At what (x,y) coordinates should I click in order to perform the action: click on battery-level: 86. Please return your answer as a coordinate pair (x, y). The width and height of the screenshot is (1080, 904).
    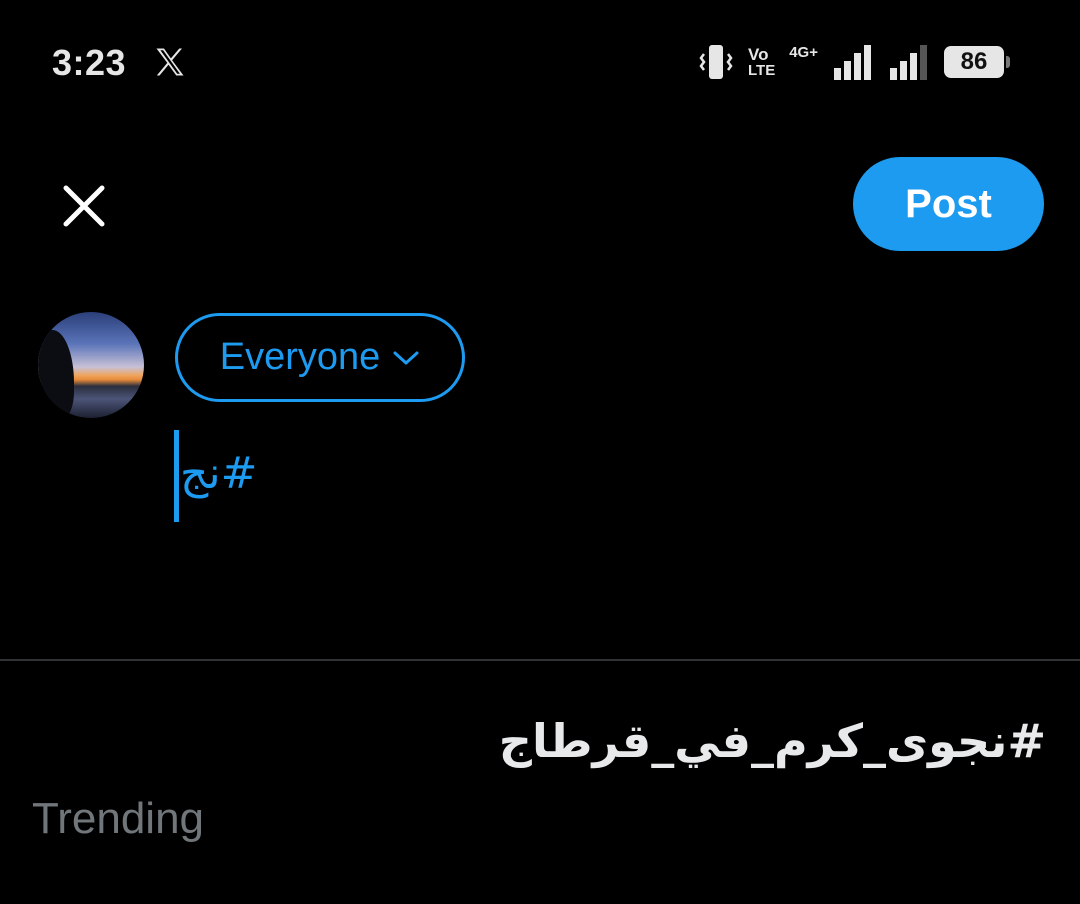
    Looking at the image, I should click on (974, 61).